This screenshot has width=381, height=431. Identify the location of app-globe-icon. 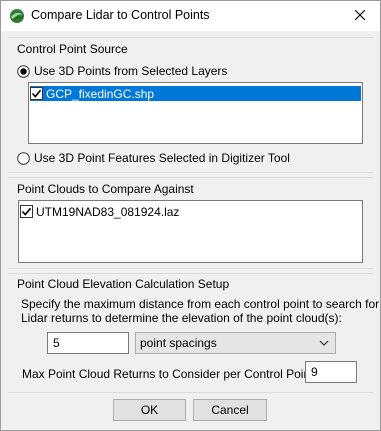
(17, 16).